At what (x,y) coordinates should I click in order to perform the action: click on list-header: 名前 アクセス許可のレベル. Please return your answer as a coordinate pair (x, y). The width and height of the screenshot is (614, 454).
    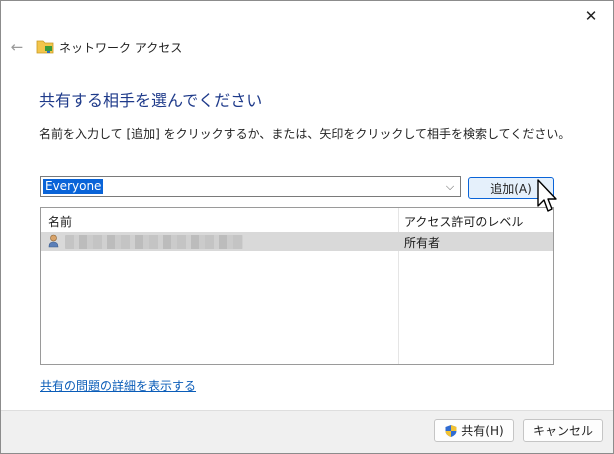
    Looking at the image, I should click on (297, 219).